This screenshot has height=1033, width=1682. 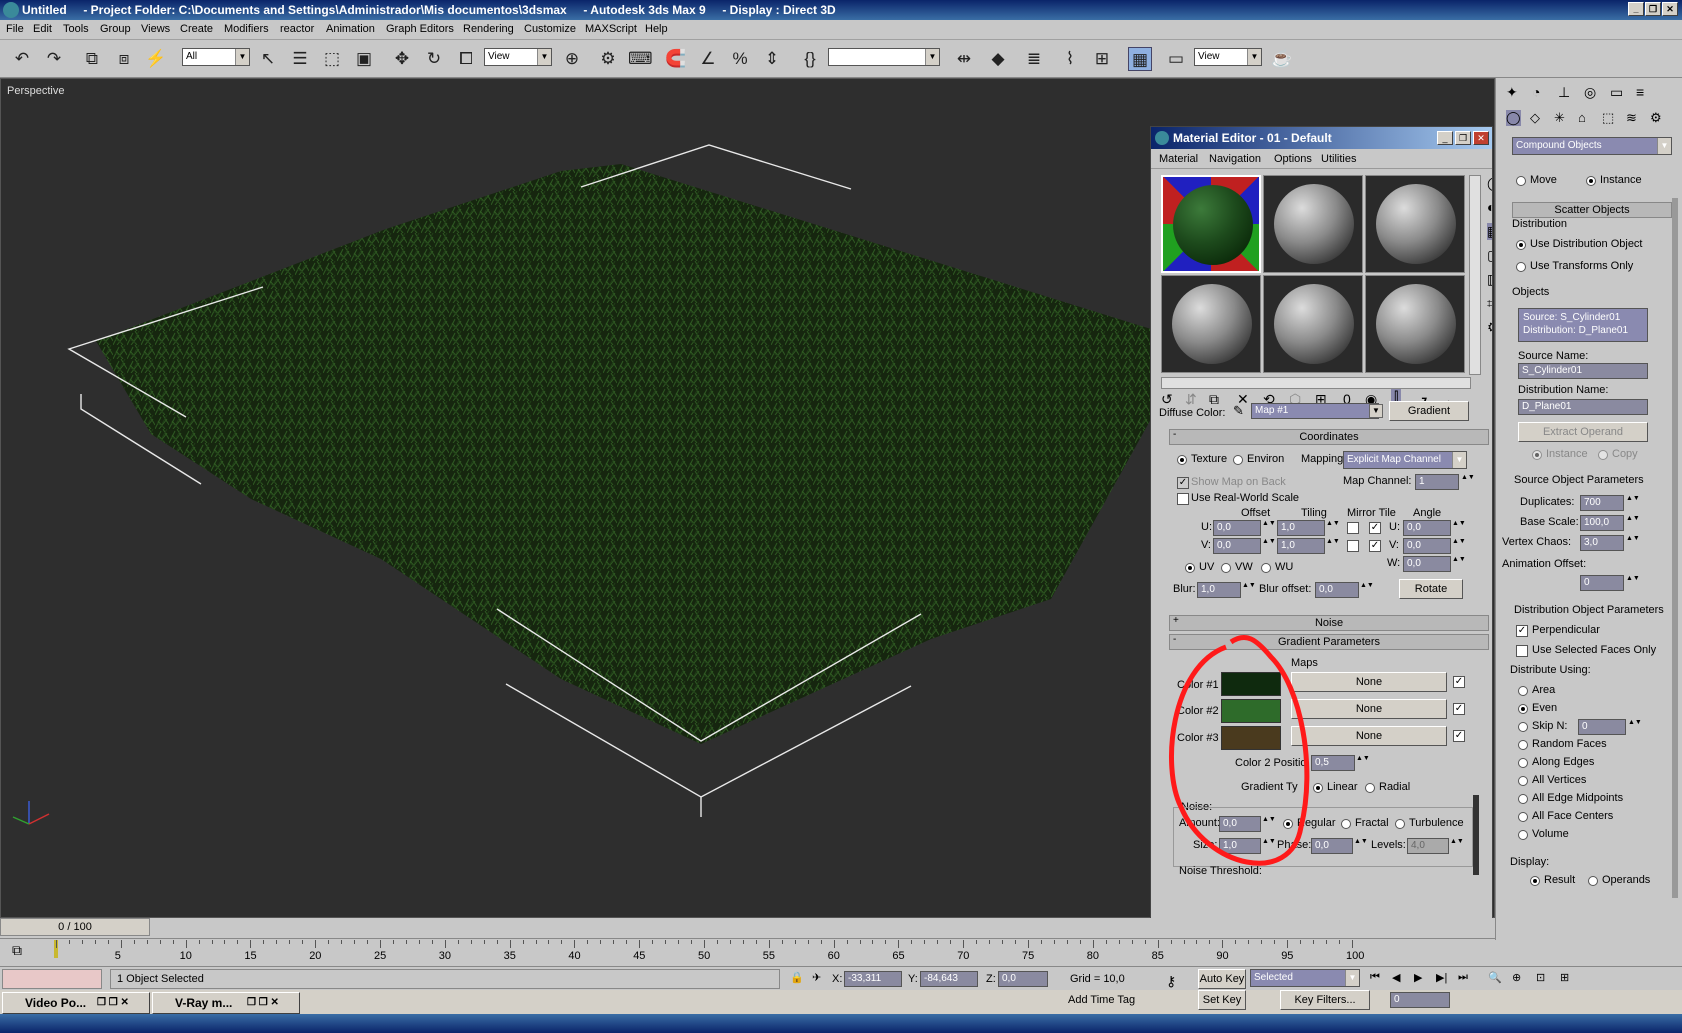 What do you see at coordinates (1537, 455) in the screenshot?
I see `extract-instance-radio` at bounding box center [1537, 455].